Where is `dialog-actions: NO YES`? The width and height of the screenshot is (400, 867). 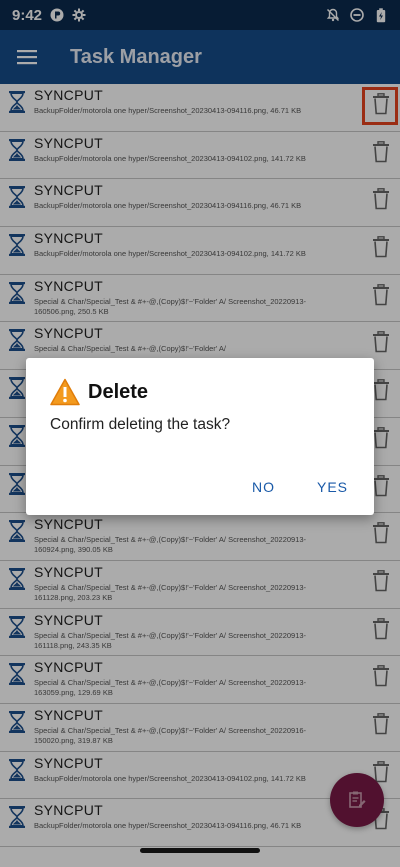
dialog-actions: NO YES is located at coordinates (300, 487).